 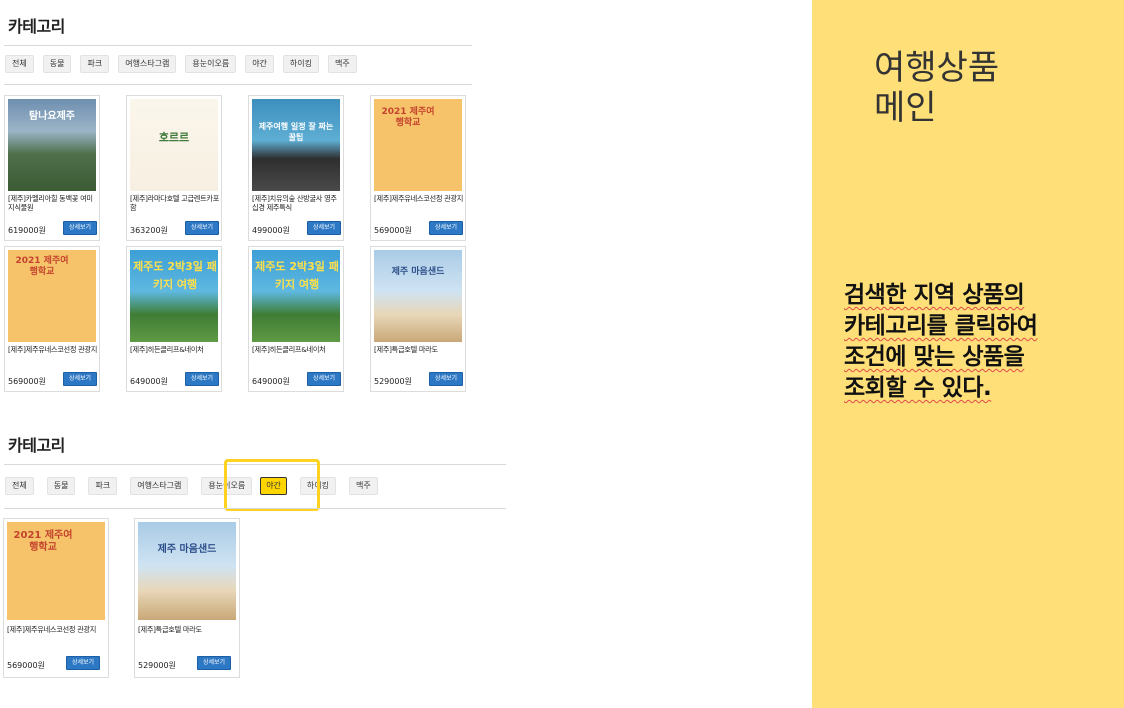 I want to click on product-name: [제주]치유의숲 산방굴사 영주십경 제주특식, so click(x=297, y=204).